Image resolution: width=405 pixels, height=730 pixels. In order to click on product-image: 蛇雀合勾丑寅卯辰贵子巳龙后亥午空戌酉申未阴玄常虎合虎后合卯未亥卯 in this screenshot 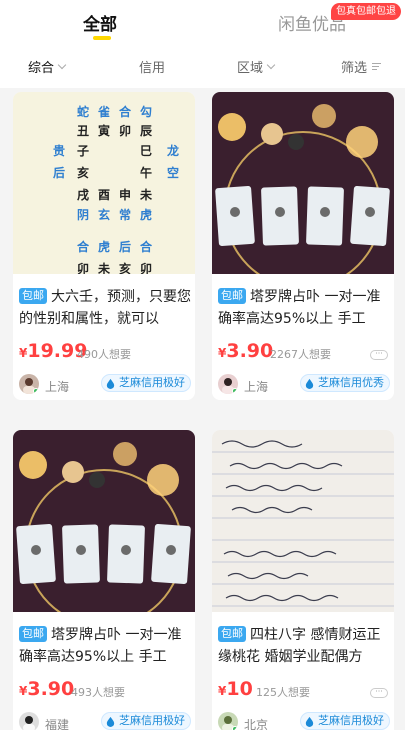, I will do `click(104, 183)`.